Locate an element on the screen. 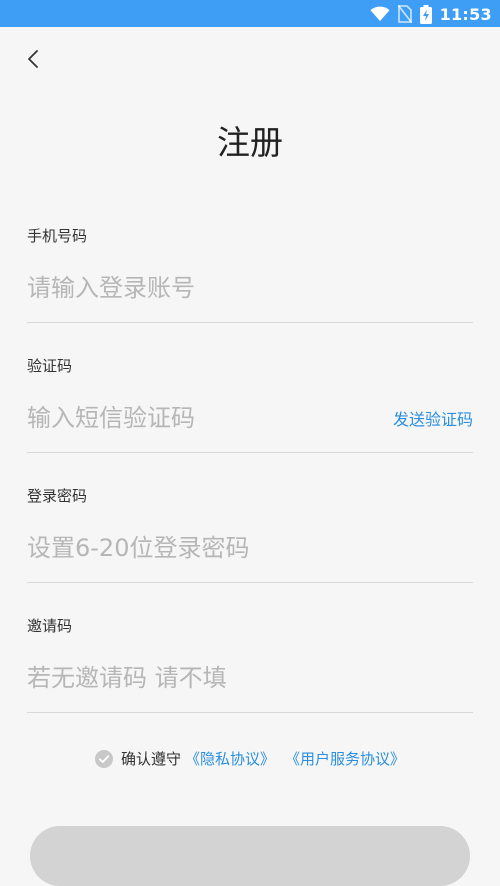 This screenshot has width=500, height=886. phone-field-group: 手机号码 is located at coordinates (250, 274).